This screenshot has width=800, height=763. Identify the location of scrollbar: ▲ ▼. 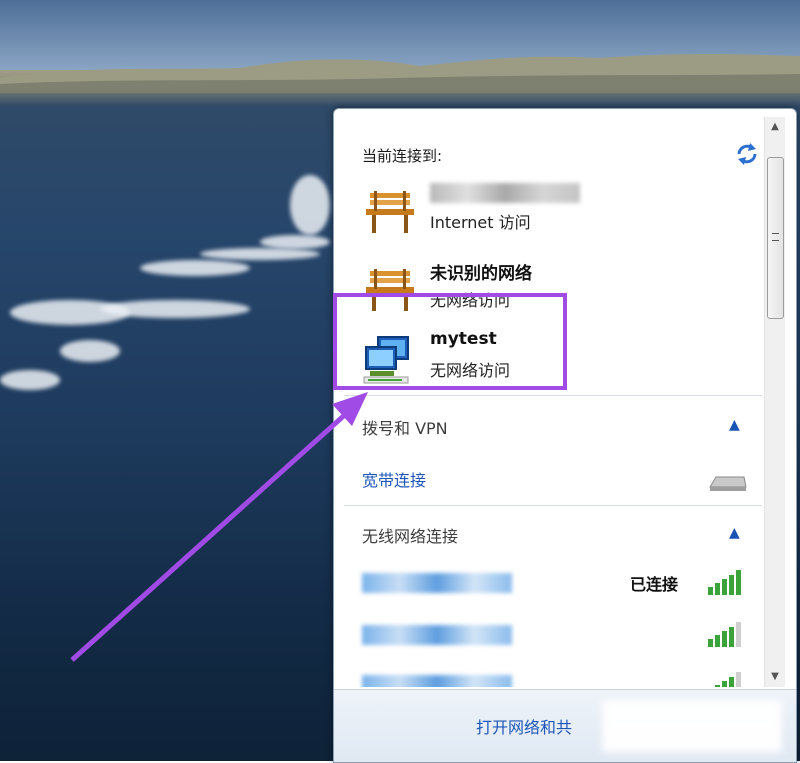
(774, 402).